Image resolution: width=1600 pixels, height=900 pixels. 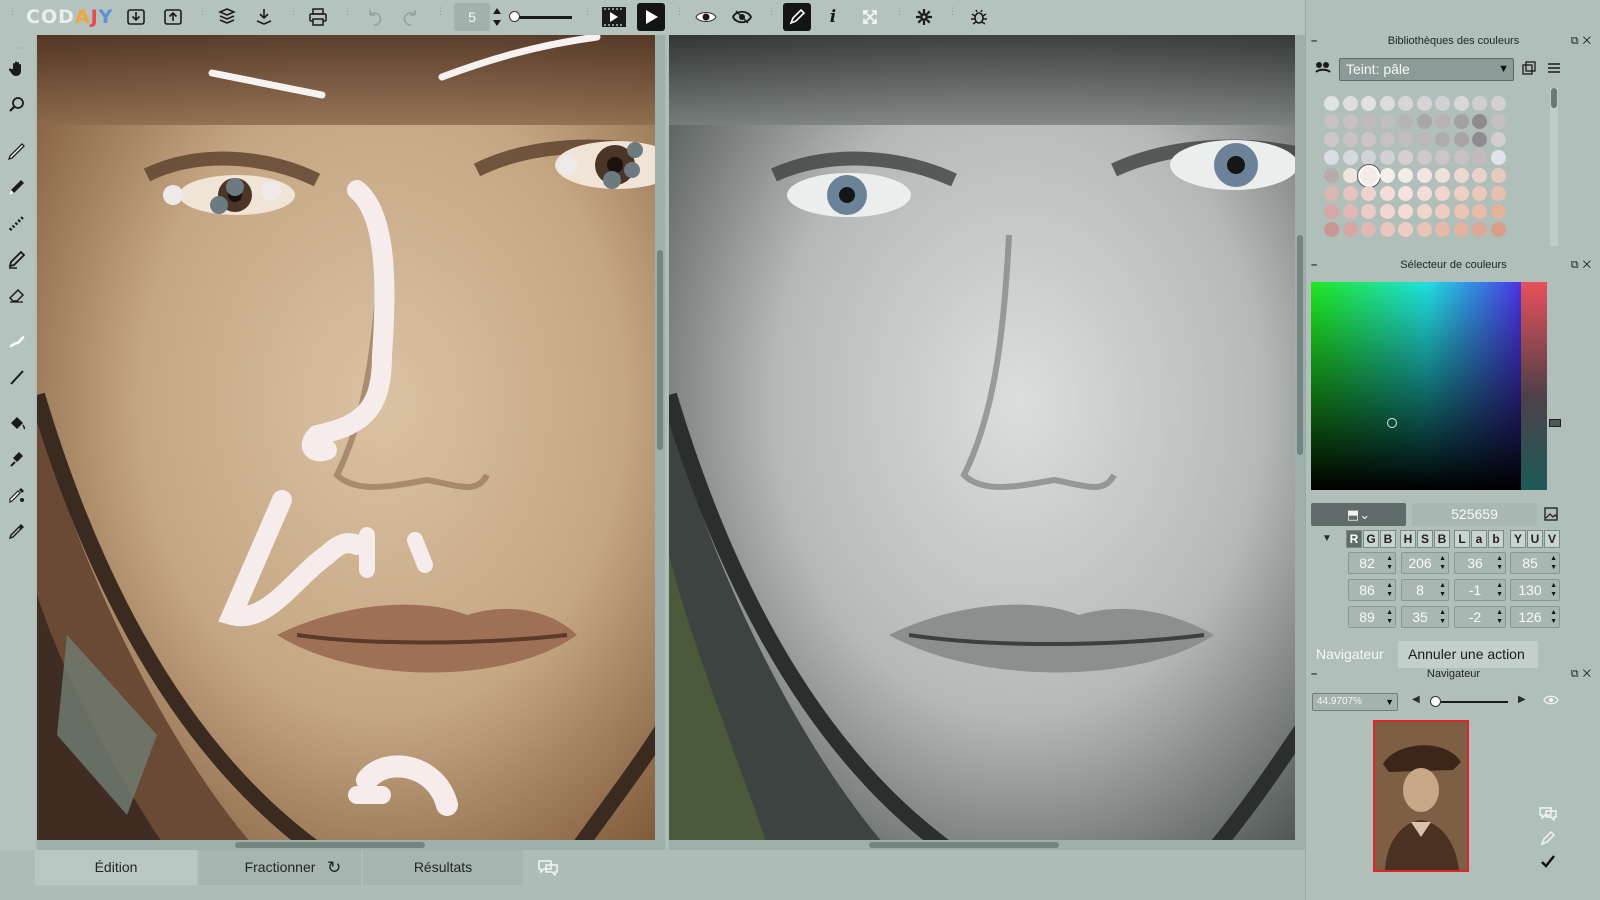 I want to click on fill-tool, so click(x=17, y=423).